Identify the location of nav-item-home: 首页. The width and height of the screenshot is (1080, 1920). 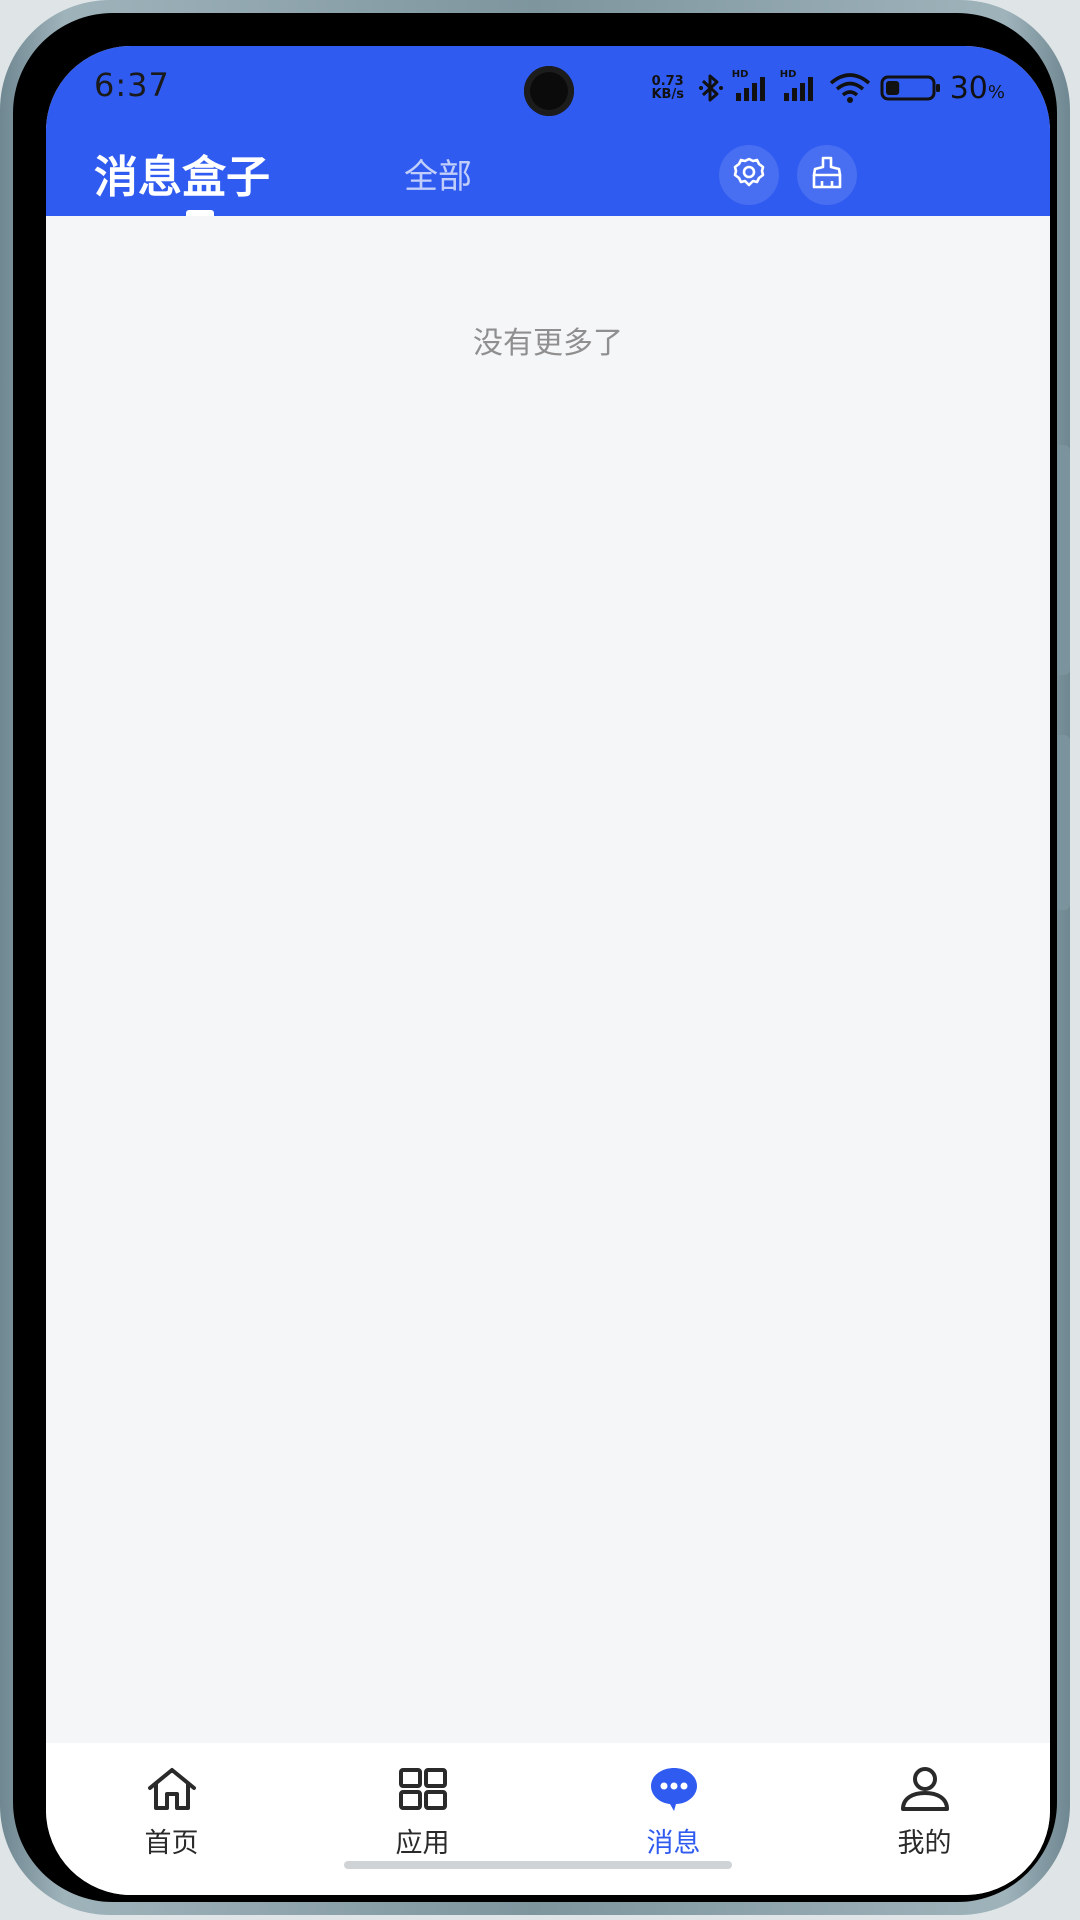
(171, 1819).